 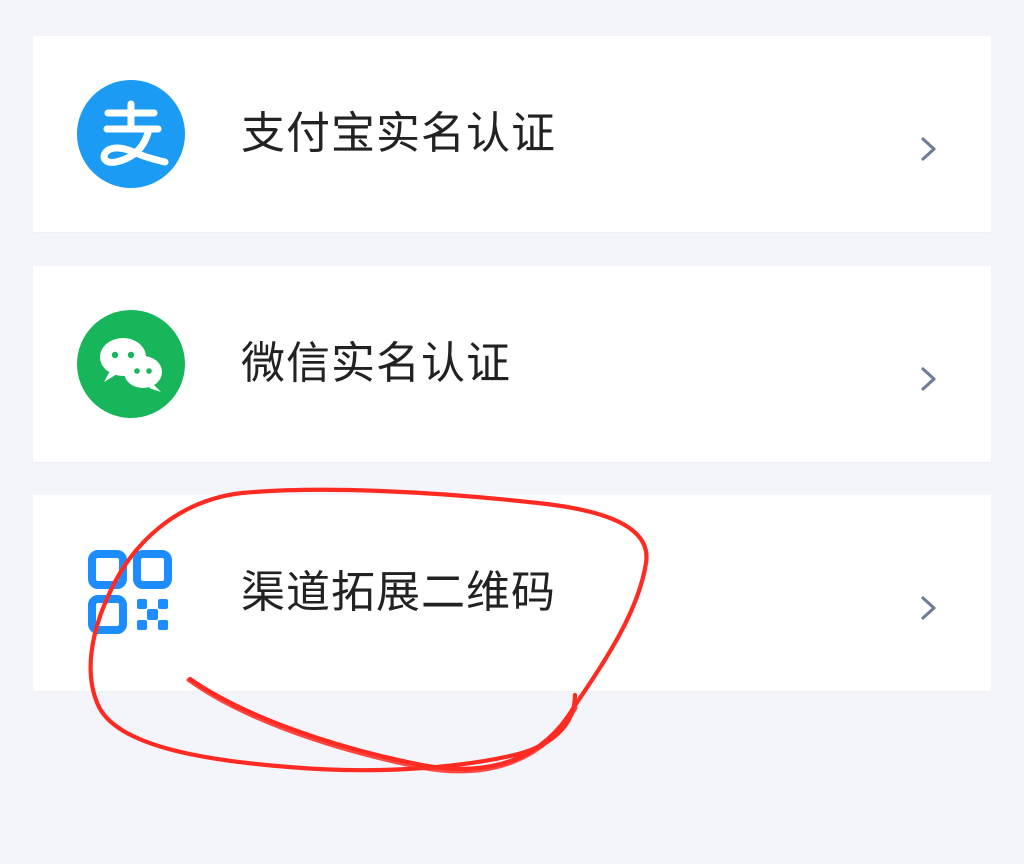 I want to click on wechat-verification-label: 微信实名认证, so click(x=376, y=363).